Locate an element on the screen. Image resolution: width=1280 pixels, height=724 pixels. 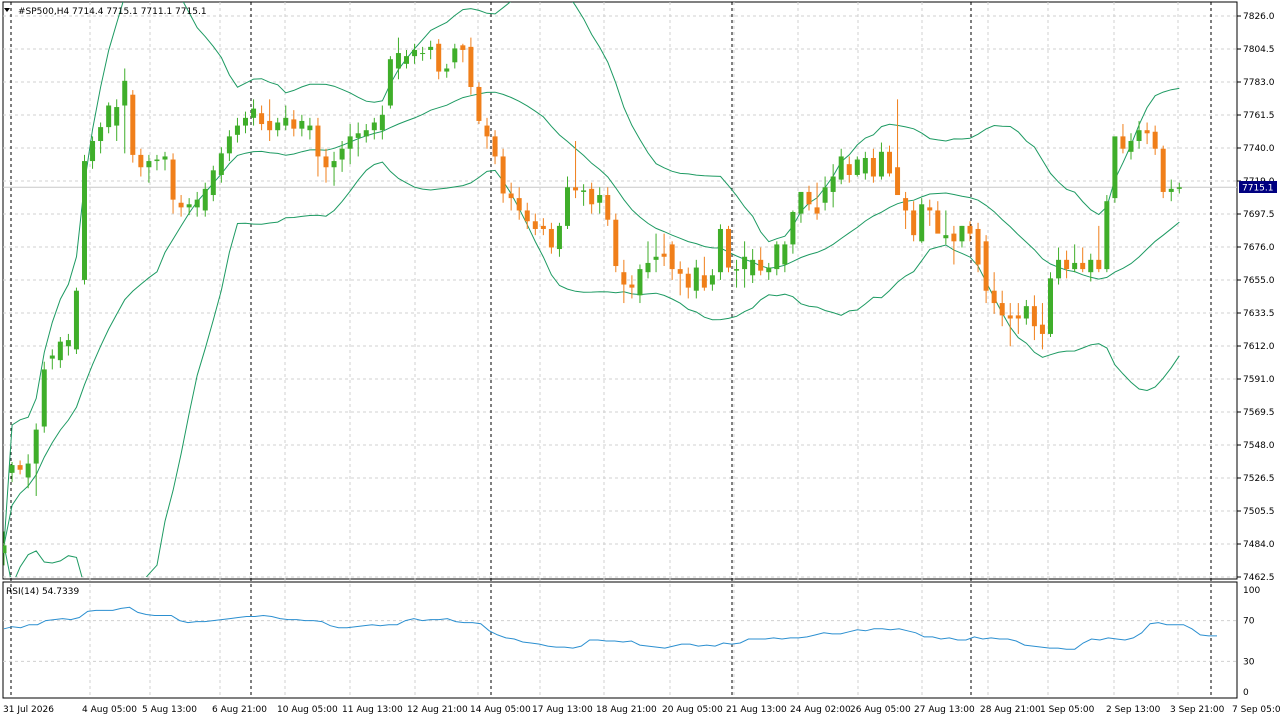
rsi-label: RSI(14) 54.7339 is located at coordinates (42, 592).